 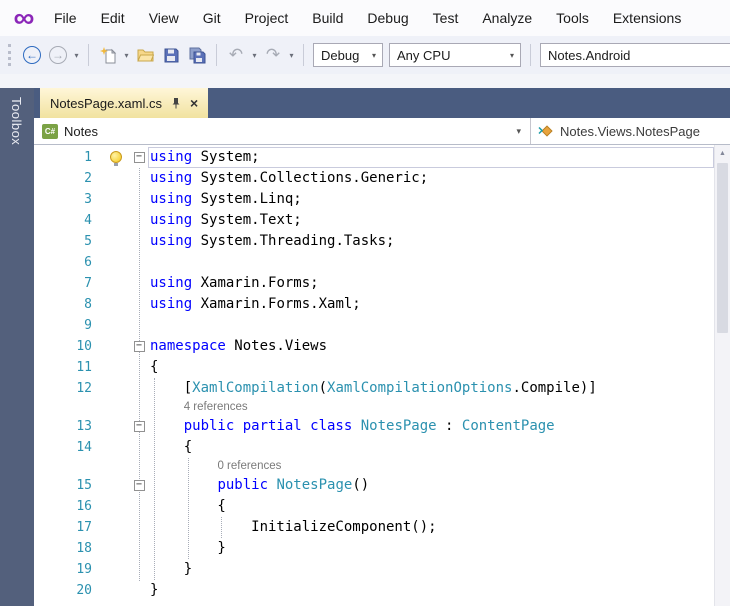 I want to click on menu-item-build: Build, so click(x=327, y=18).